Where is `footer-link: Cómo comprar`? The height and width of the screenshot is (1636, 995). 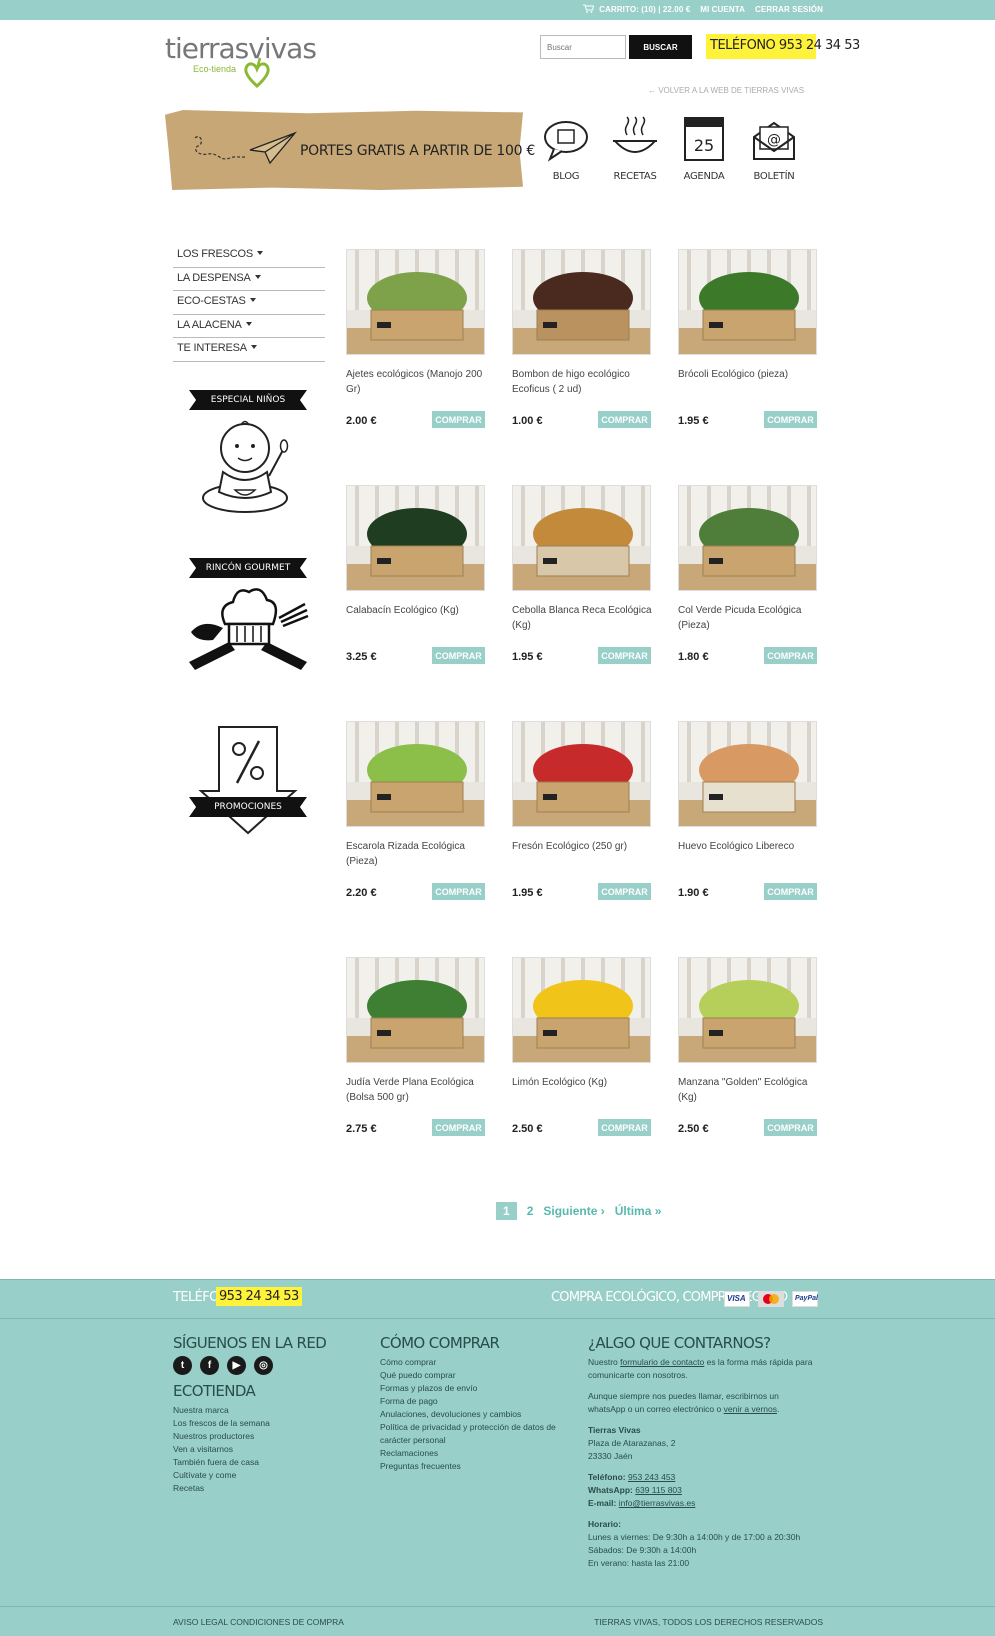 footer-link: Cómo comprar is located at coordinates (475, 1362).